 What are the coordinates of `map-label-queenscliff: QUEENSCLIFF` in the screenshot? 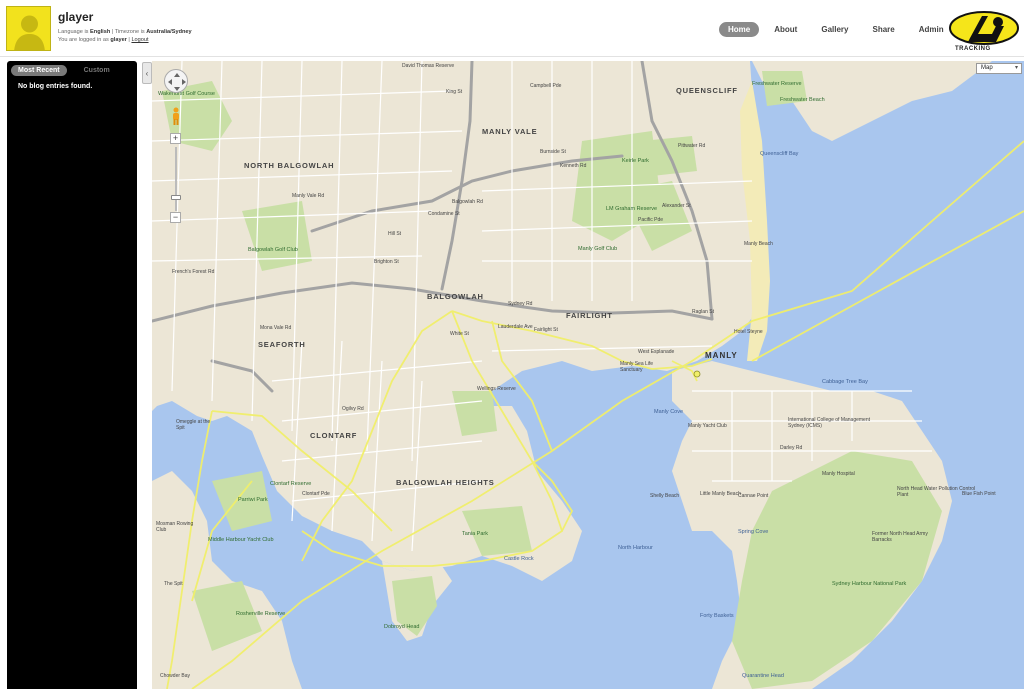 It's located at (707, 90).